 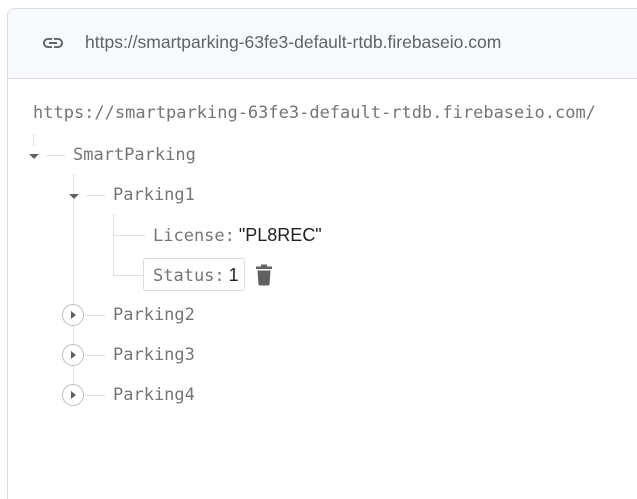 What do you see at coordinates (154, 355) in the screenshot?
I see `tree-node-parking3: Parking3` at bounding box center [154, 355].